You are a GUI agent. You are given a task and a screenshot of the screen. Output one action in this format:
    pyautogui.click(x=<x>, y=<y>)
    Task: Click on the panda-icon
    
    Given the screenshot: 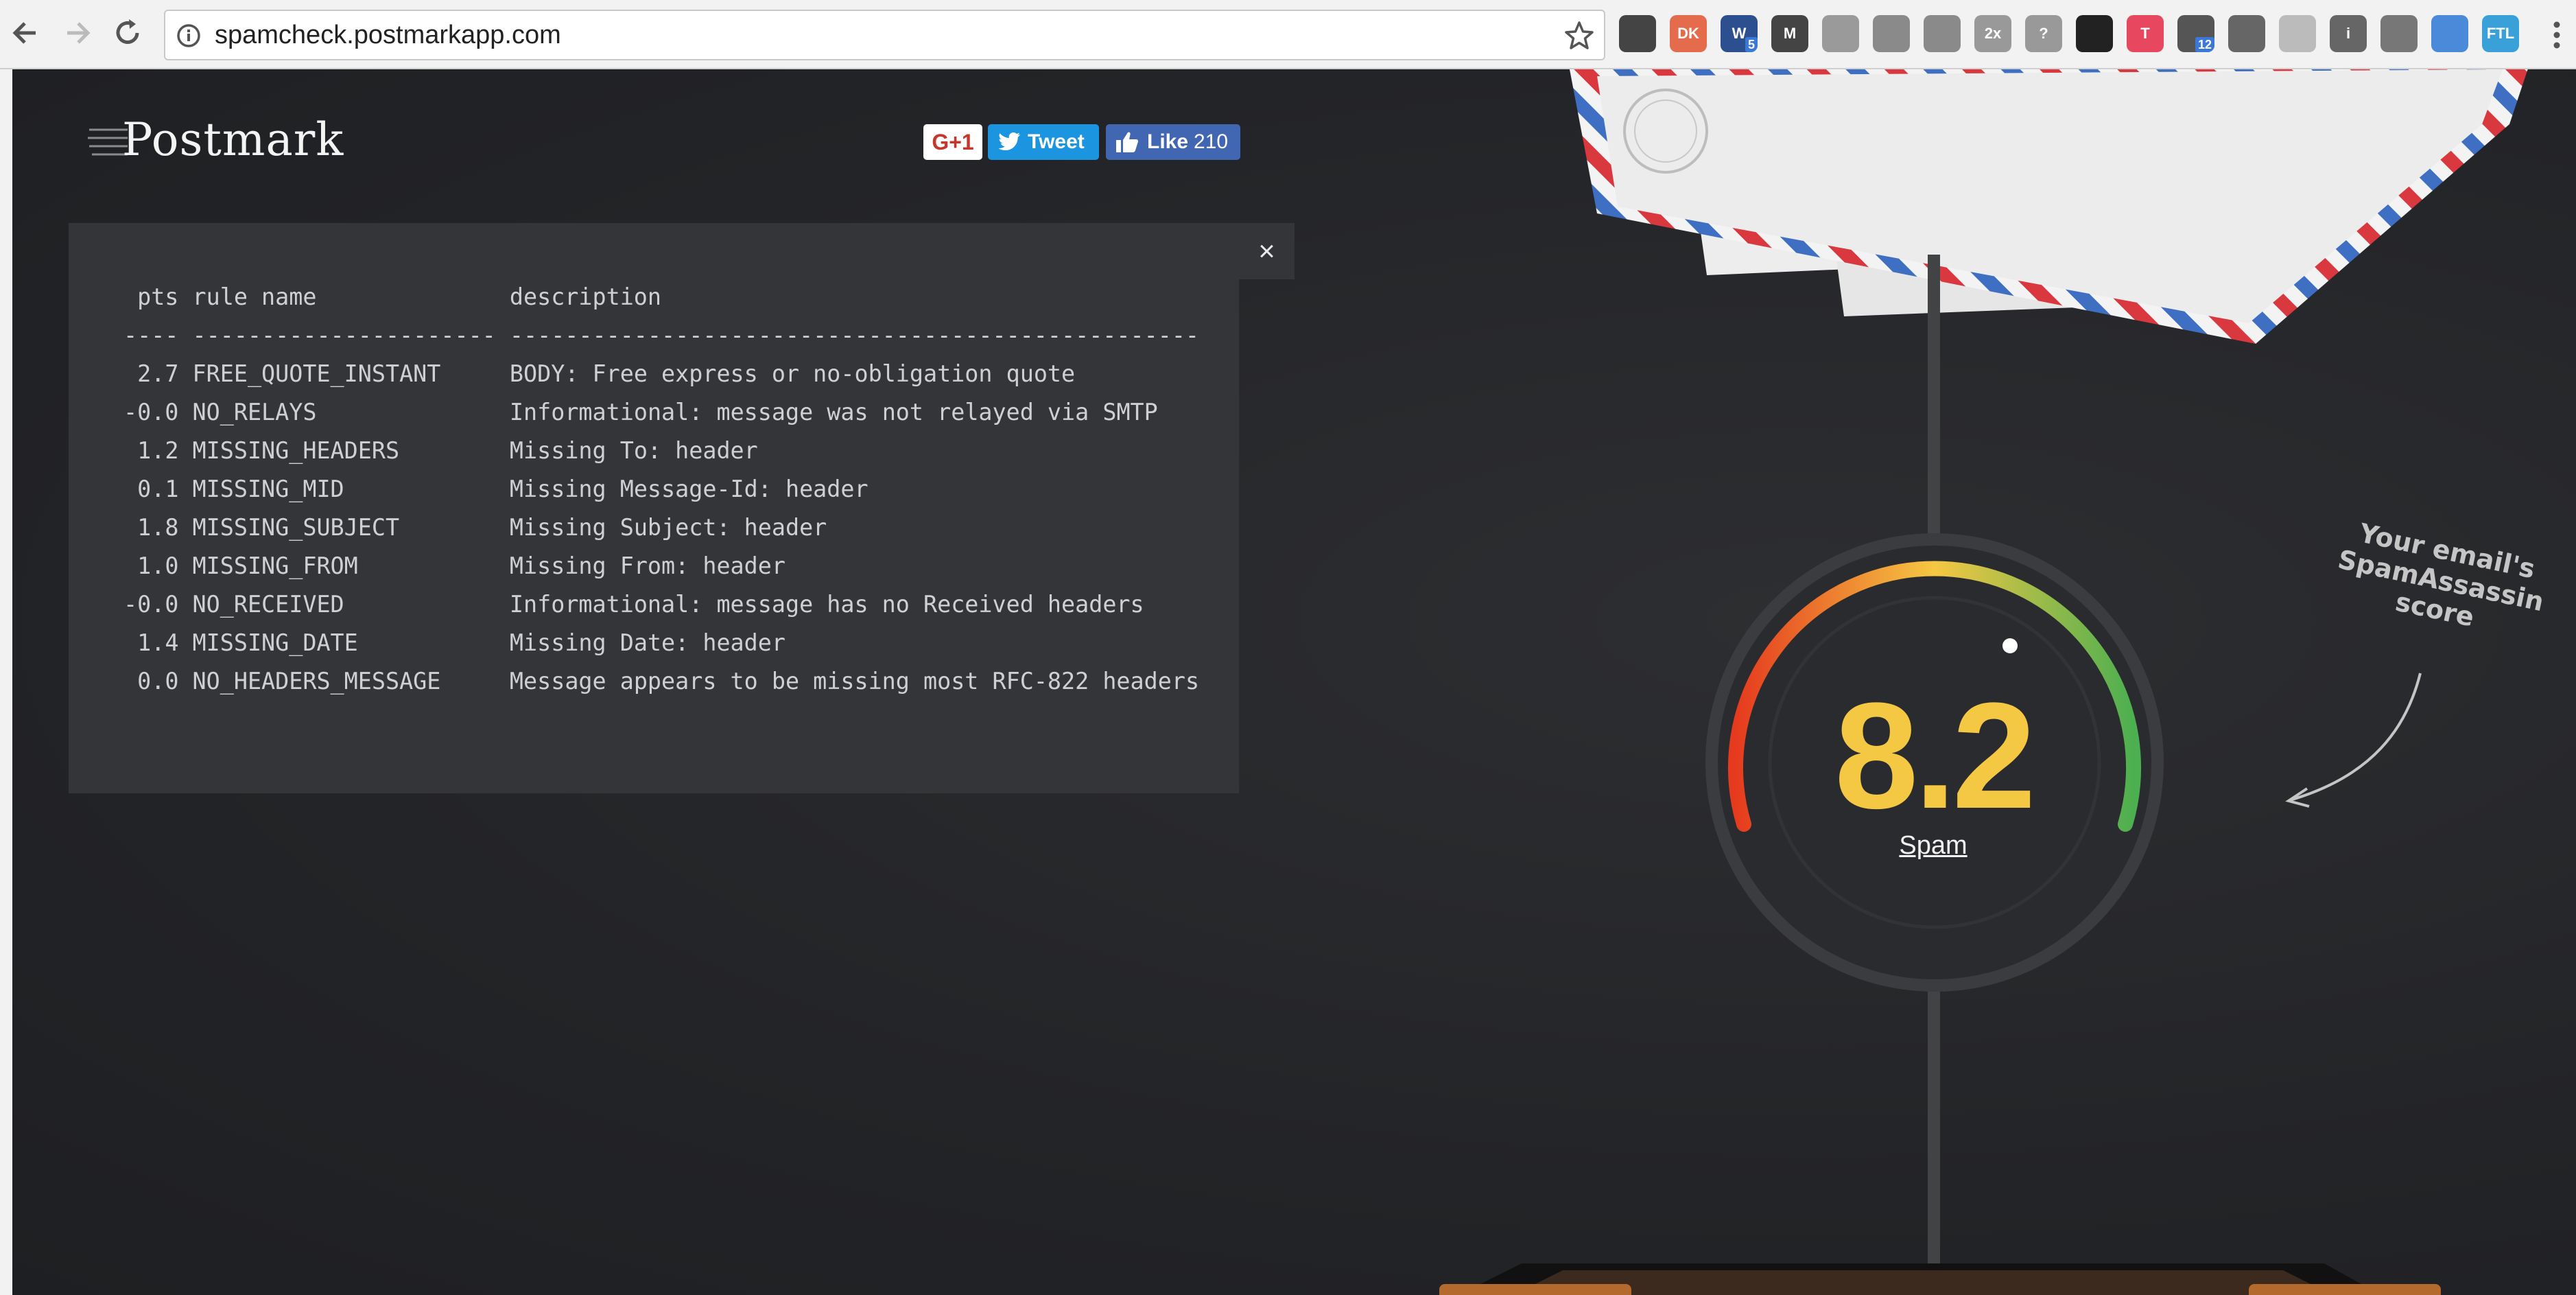 What is the action you would take?
    pyautogui.click(x=2094, y=33)
    